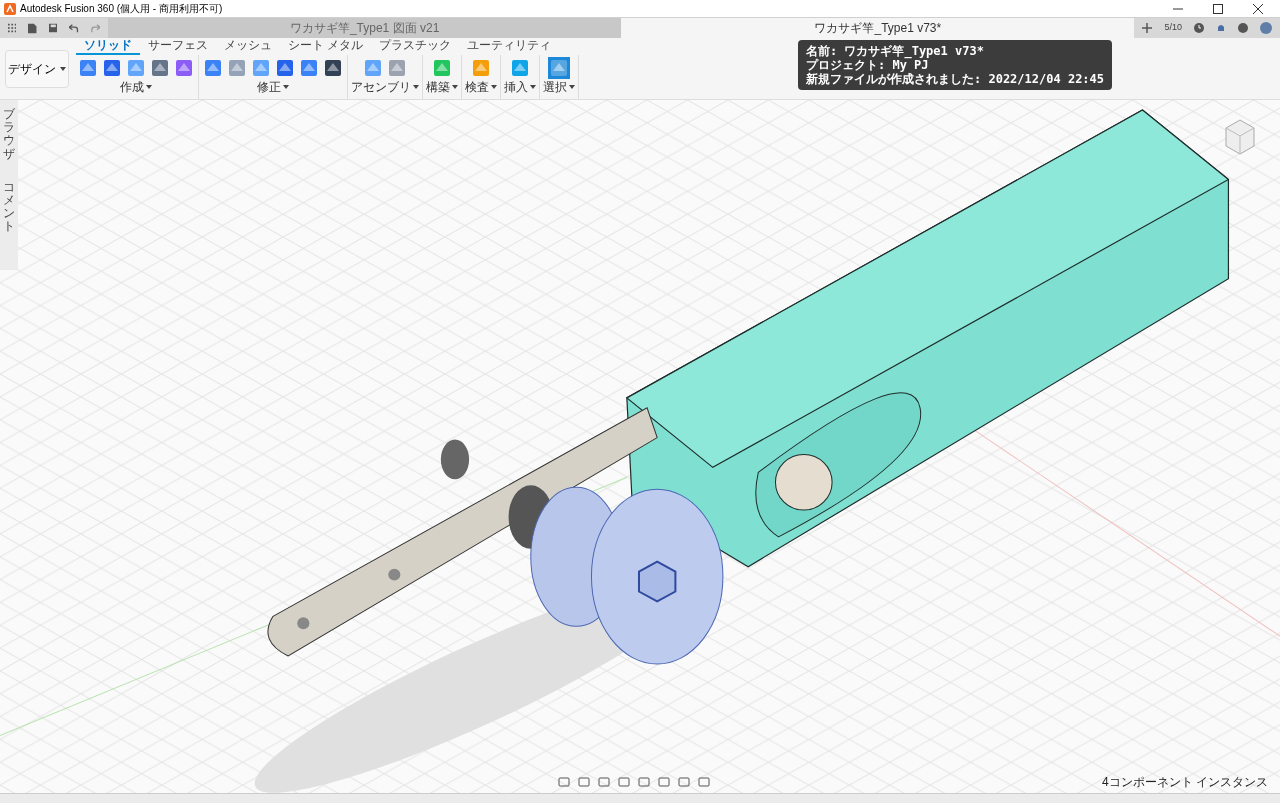  What do you see at coordinates (37, 68) in the screenshot?
I see `workspace-dropdown: デザイン` at bounding box center [37, 68].